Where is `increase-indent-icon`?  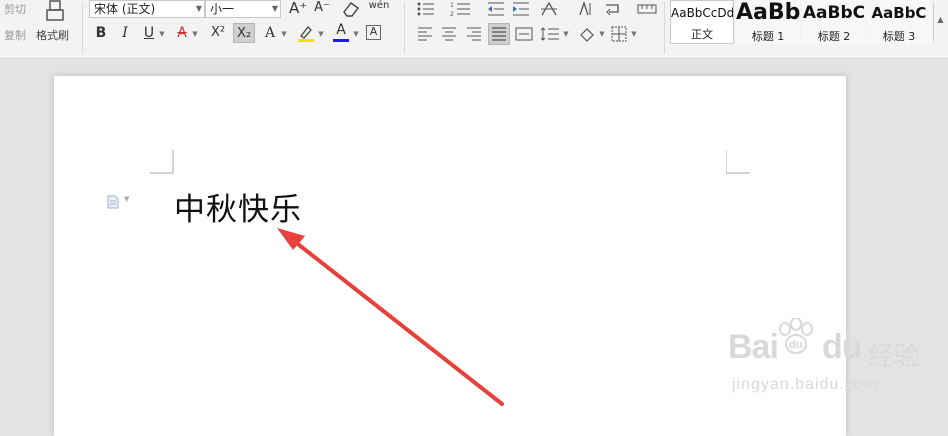 increase-indent-icon is located at coordinates (521, 9).